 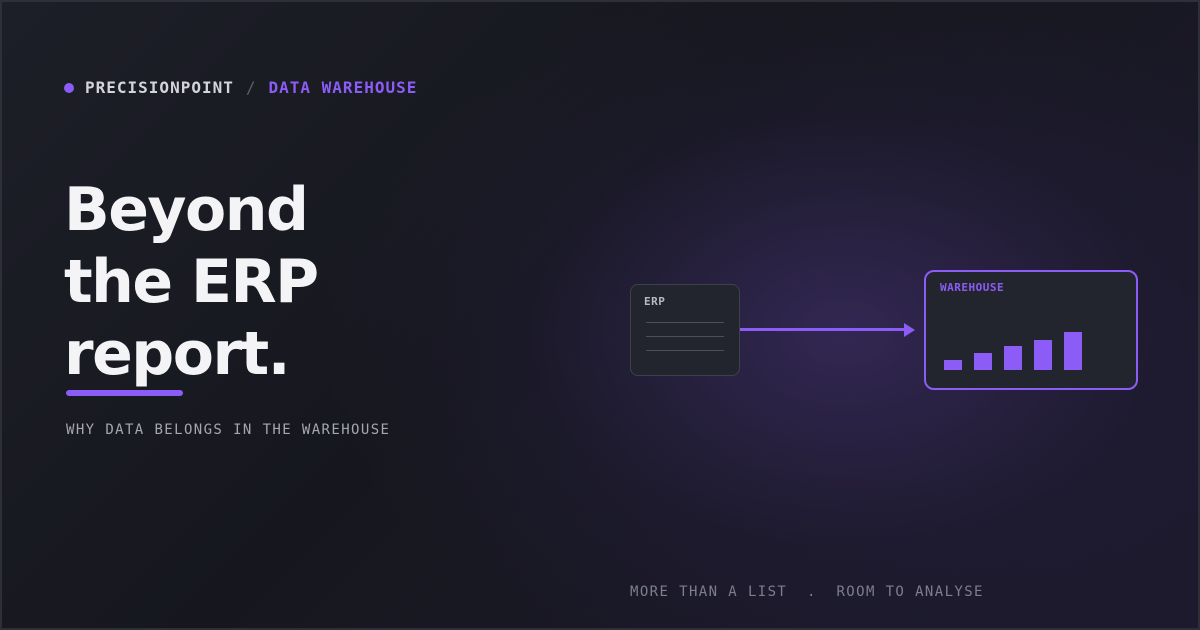 I want to click on warehouse-card: WAREHOUSE, so click(x=1031, y=330).